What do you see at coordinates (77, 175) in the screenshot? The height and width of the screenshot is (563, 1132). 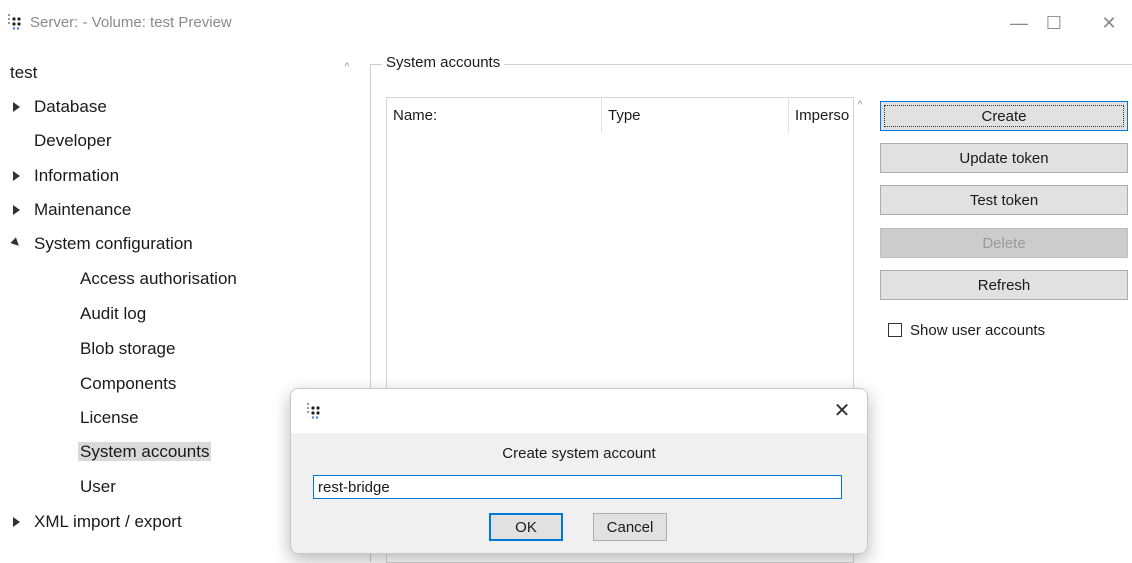 I see `tree-item-label: Information` at bounding box center [77, 175].